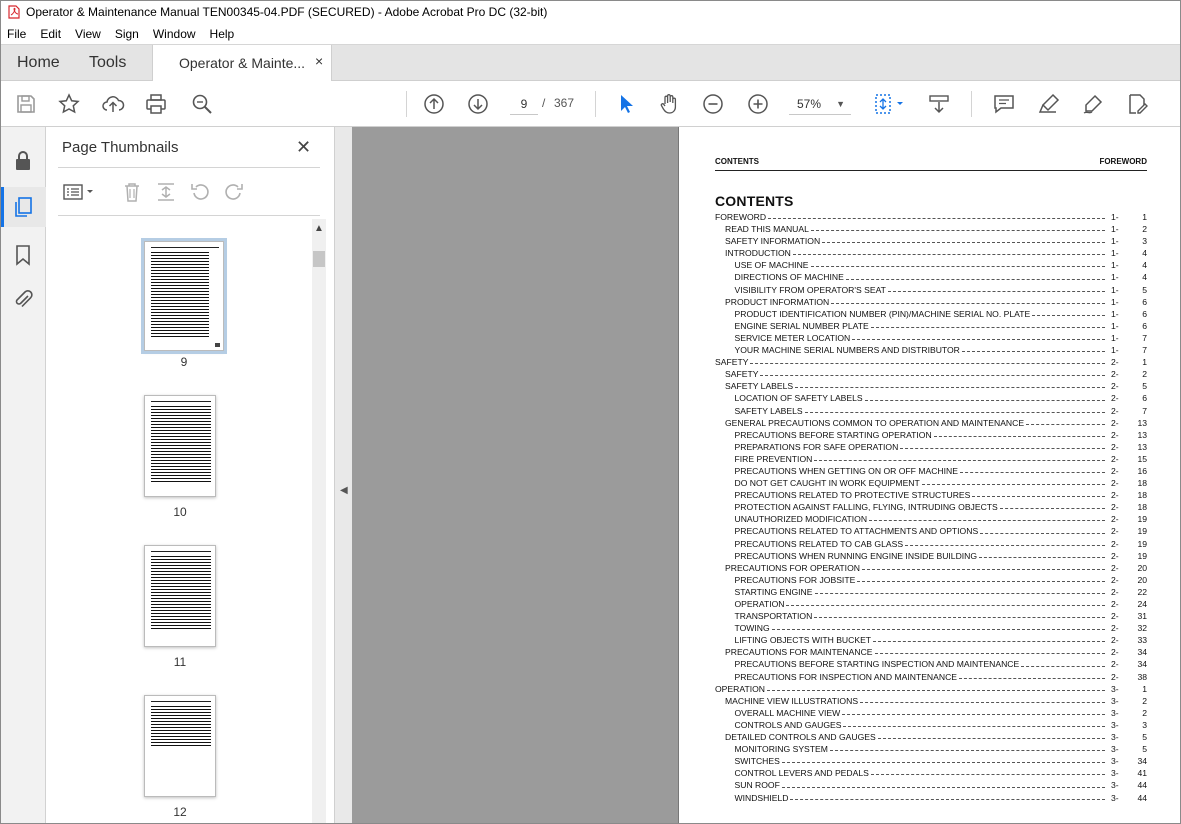 The image size is (1181, 824). Describe the element at coordinates (931, 338) in the screenshot. I see `toc-entry: SERVICE METER LOCATION 1- 7` at that location.